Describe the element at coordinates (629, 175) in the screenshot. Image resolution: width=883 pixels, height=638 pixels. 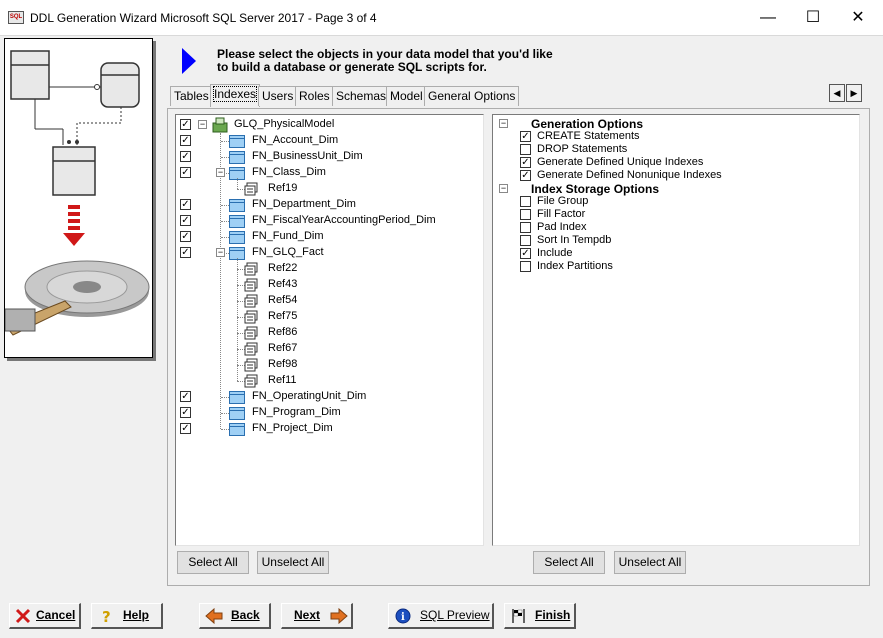
I see `option-label: Generate Defined Nonunique Indexes` at that location.